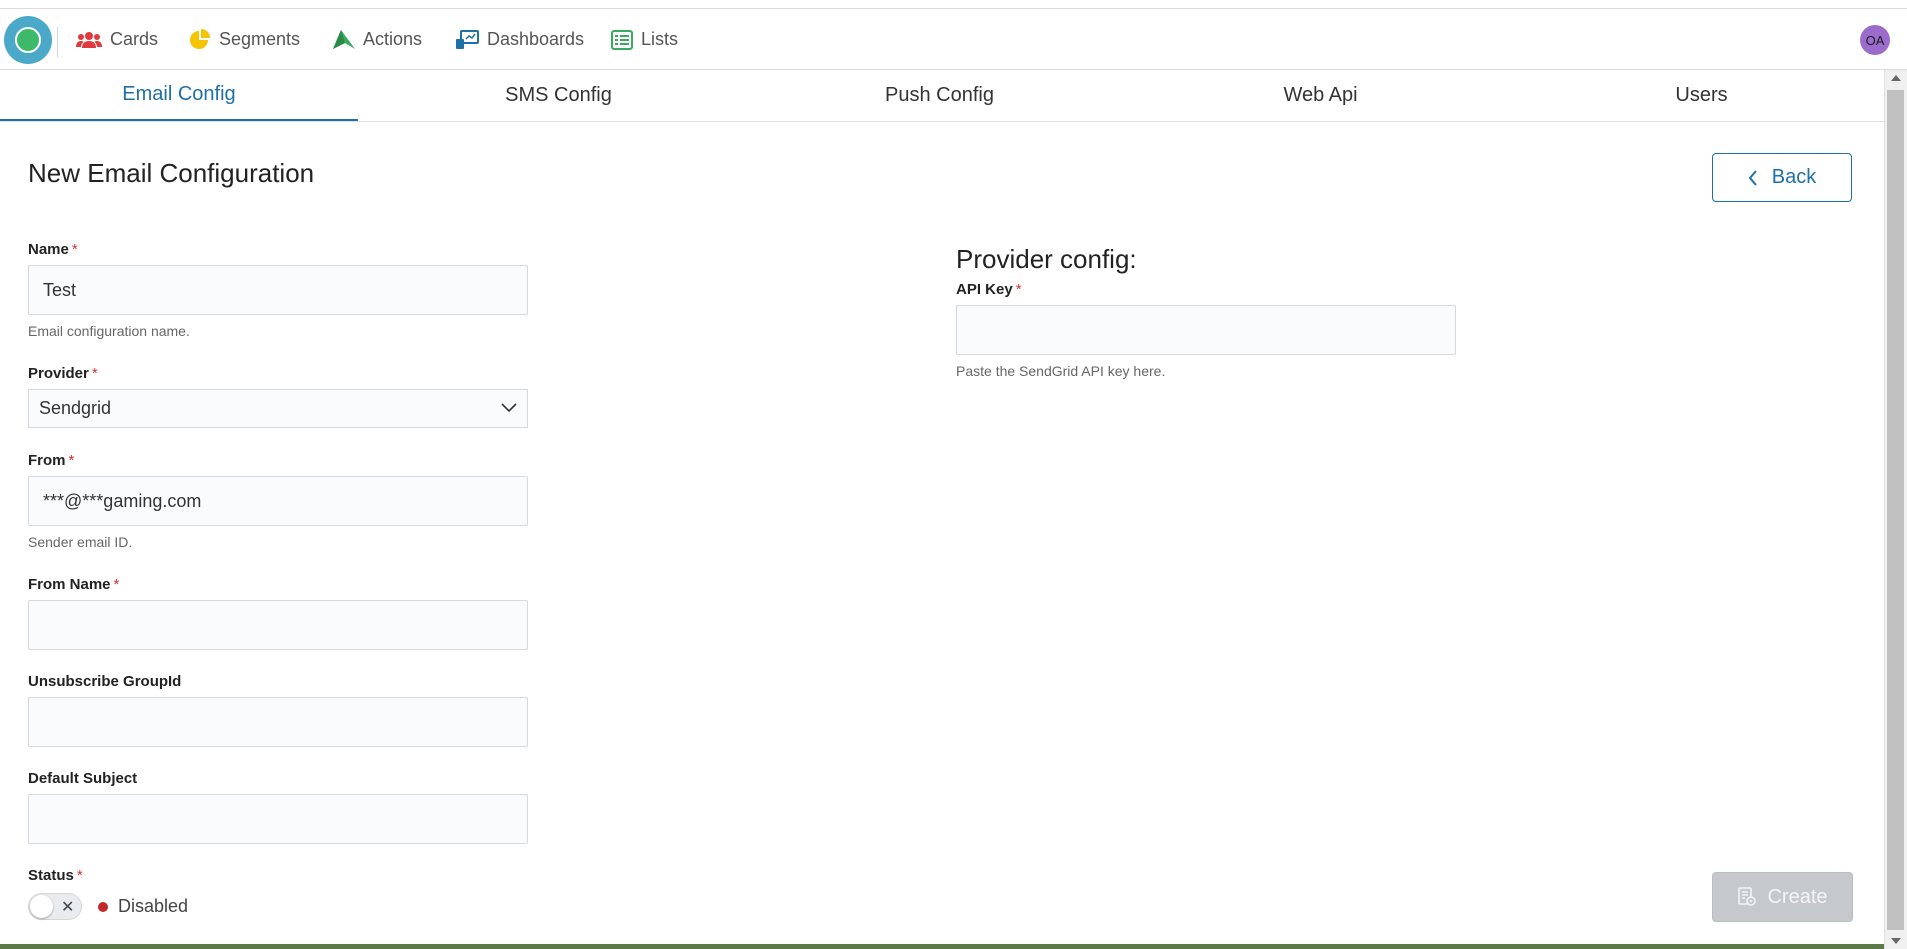  What do you see at coordinates (278, 290) in the screenshot?
I see `name-input` at bounding box center [278, 290].